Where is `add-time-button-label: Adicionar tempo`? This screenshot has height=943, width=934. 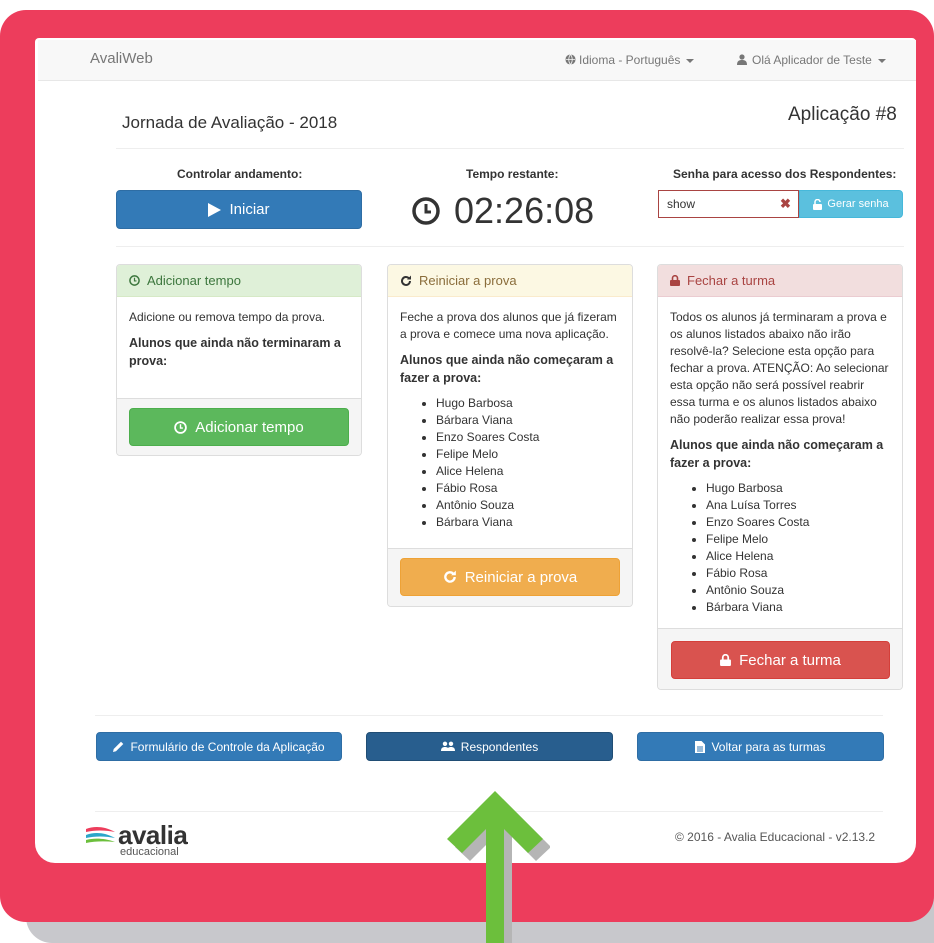
add-time-button-label: Adicionar tempo is located at coordinates (249, 427).